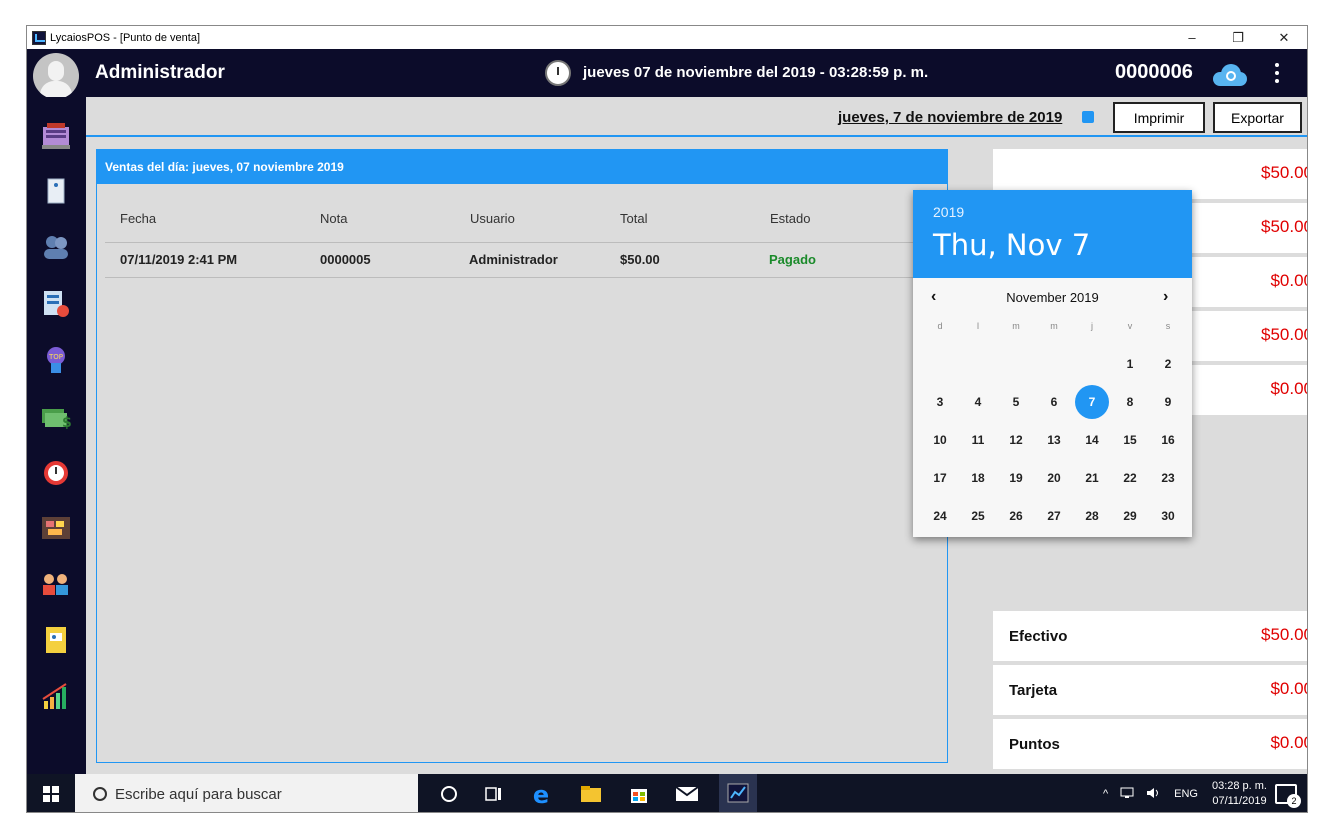  Describe the element at coordinates (56, 136) in the screenshot. I see `pos-register-icon` at that location.